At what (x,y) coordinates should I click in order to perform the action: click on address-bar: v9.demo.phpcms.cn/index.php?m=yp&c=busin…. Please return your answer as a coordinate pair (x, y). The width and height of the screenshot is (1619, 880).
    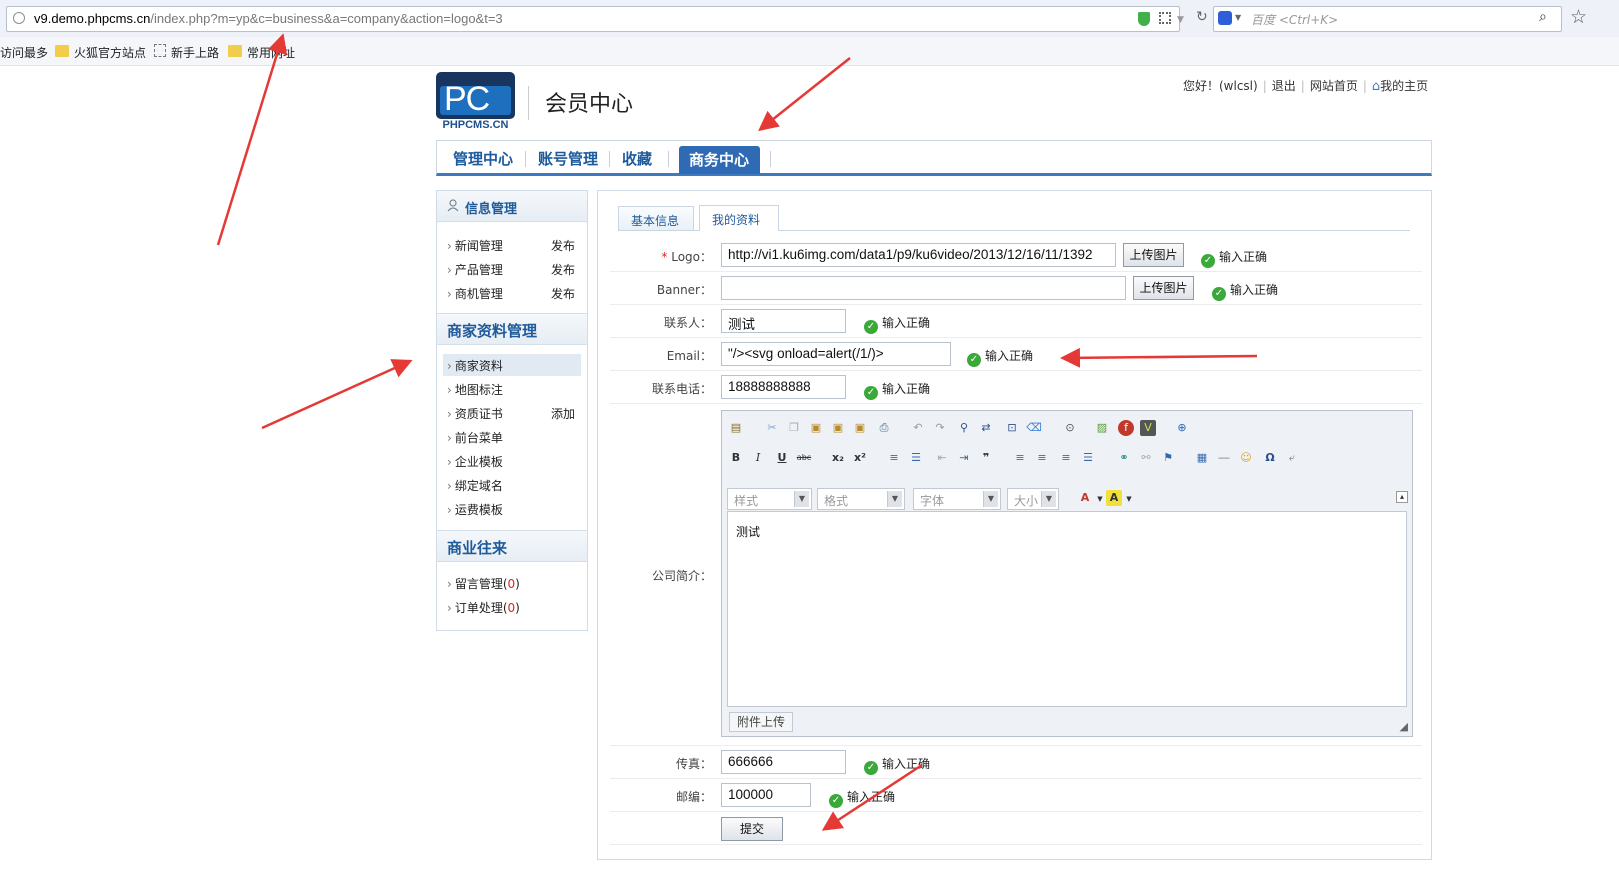
    Looking at the image, I should click on (607, 19).